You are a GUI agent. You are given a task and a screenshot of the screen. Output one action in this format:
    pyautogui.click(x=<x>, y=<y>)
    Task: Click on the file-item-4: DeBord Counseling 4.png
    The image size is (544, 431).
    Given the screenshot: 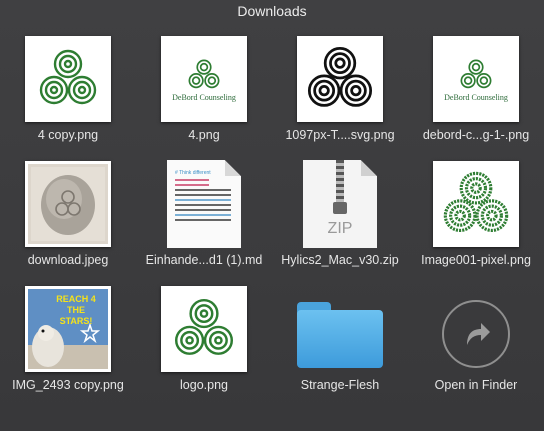 What is the action you would take?
    pyautogui.click(x=204, y=88)
    